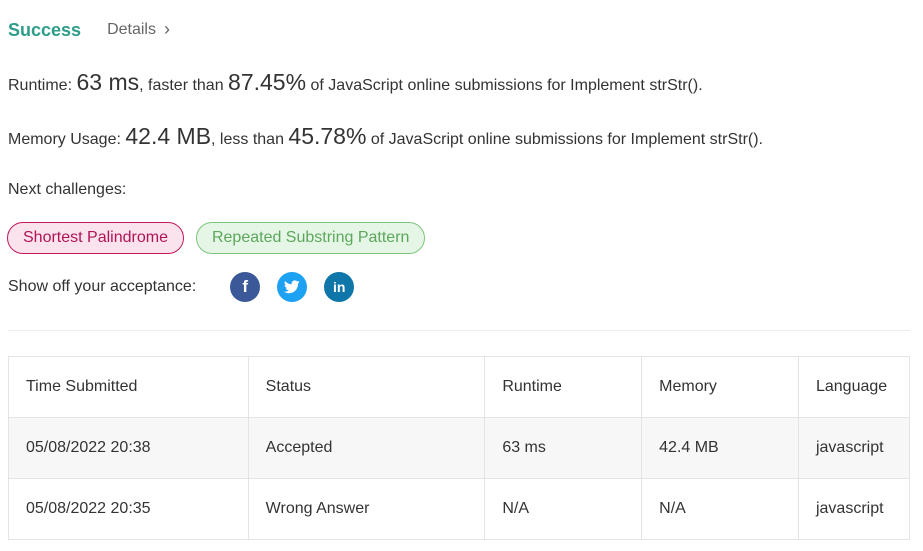 This screenshot has width=923, height=551. What do you see at coordinates (128, 448) in the screenshot?
I see `cell-time: 05/08/2022 20:38` at bounding box center [128, 448].